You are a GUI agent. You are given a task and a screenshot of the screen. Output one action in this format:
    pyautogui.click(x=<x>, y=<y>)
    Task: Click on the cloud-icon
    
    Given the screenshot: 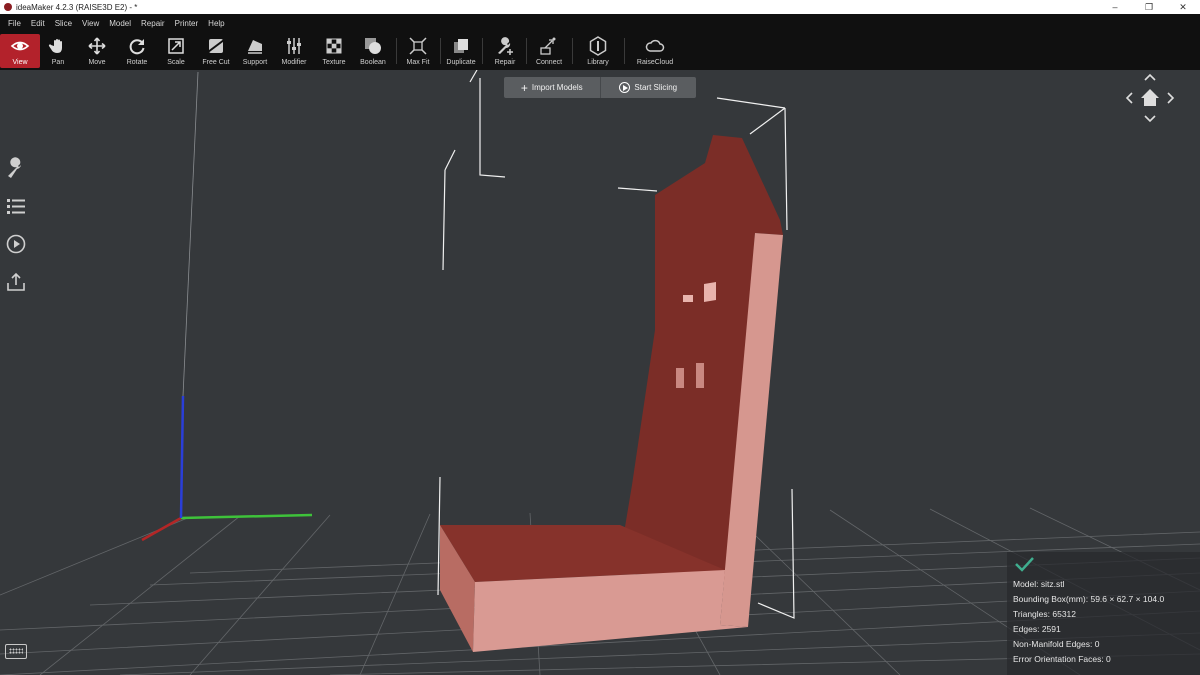 What is the action you would take?
    pyautogui.click(x=655, y=45)
    